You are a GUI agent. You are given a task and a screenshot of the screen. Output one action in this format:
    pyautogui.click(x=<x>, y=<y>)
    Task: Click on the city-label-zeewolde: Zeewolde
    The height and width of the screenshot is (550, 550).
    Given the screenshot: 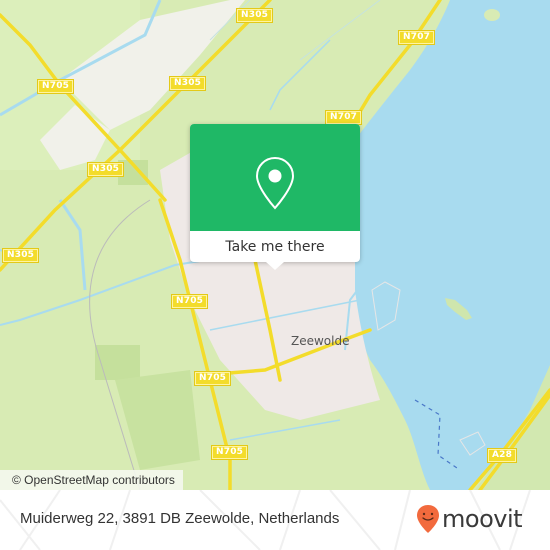 What is the action you would take?
    pyautogui.click(x=320, y=341)
    